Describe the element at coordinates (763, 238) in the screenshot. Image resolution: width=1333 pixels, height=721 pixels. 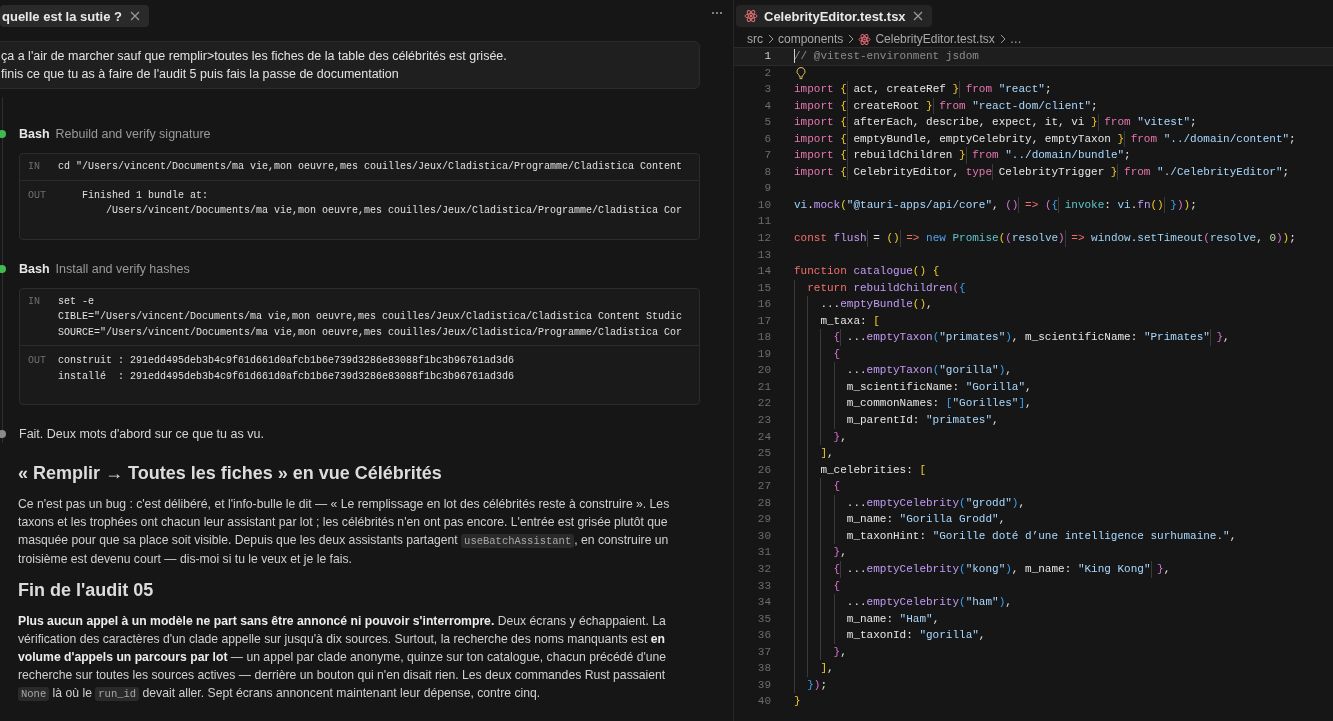
I see `line-number: 12` at that location.